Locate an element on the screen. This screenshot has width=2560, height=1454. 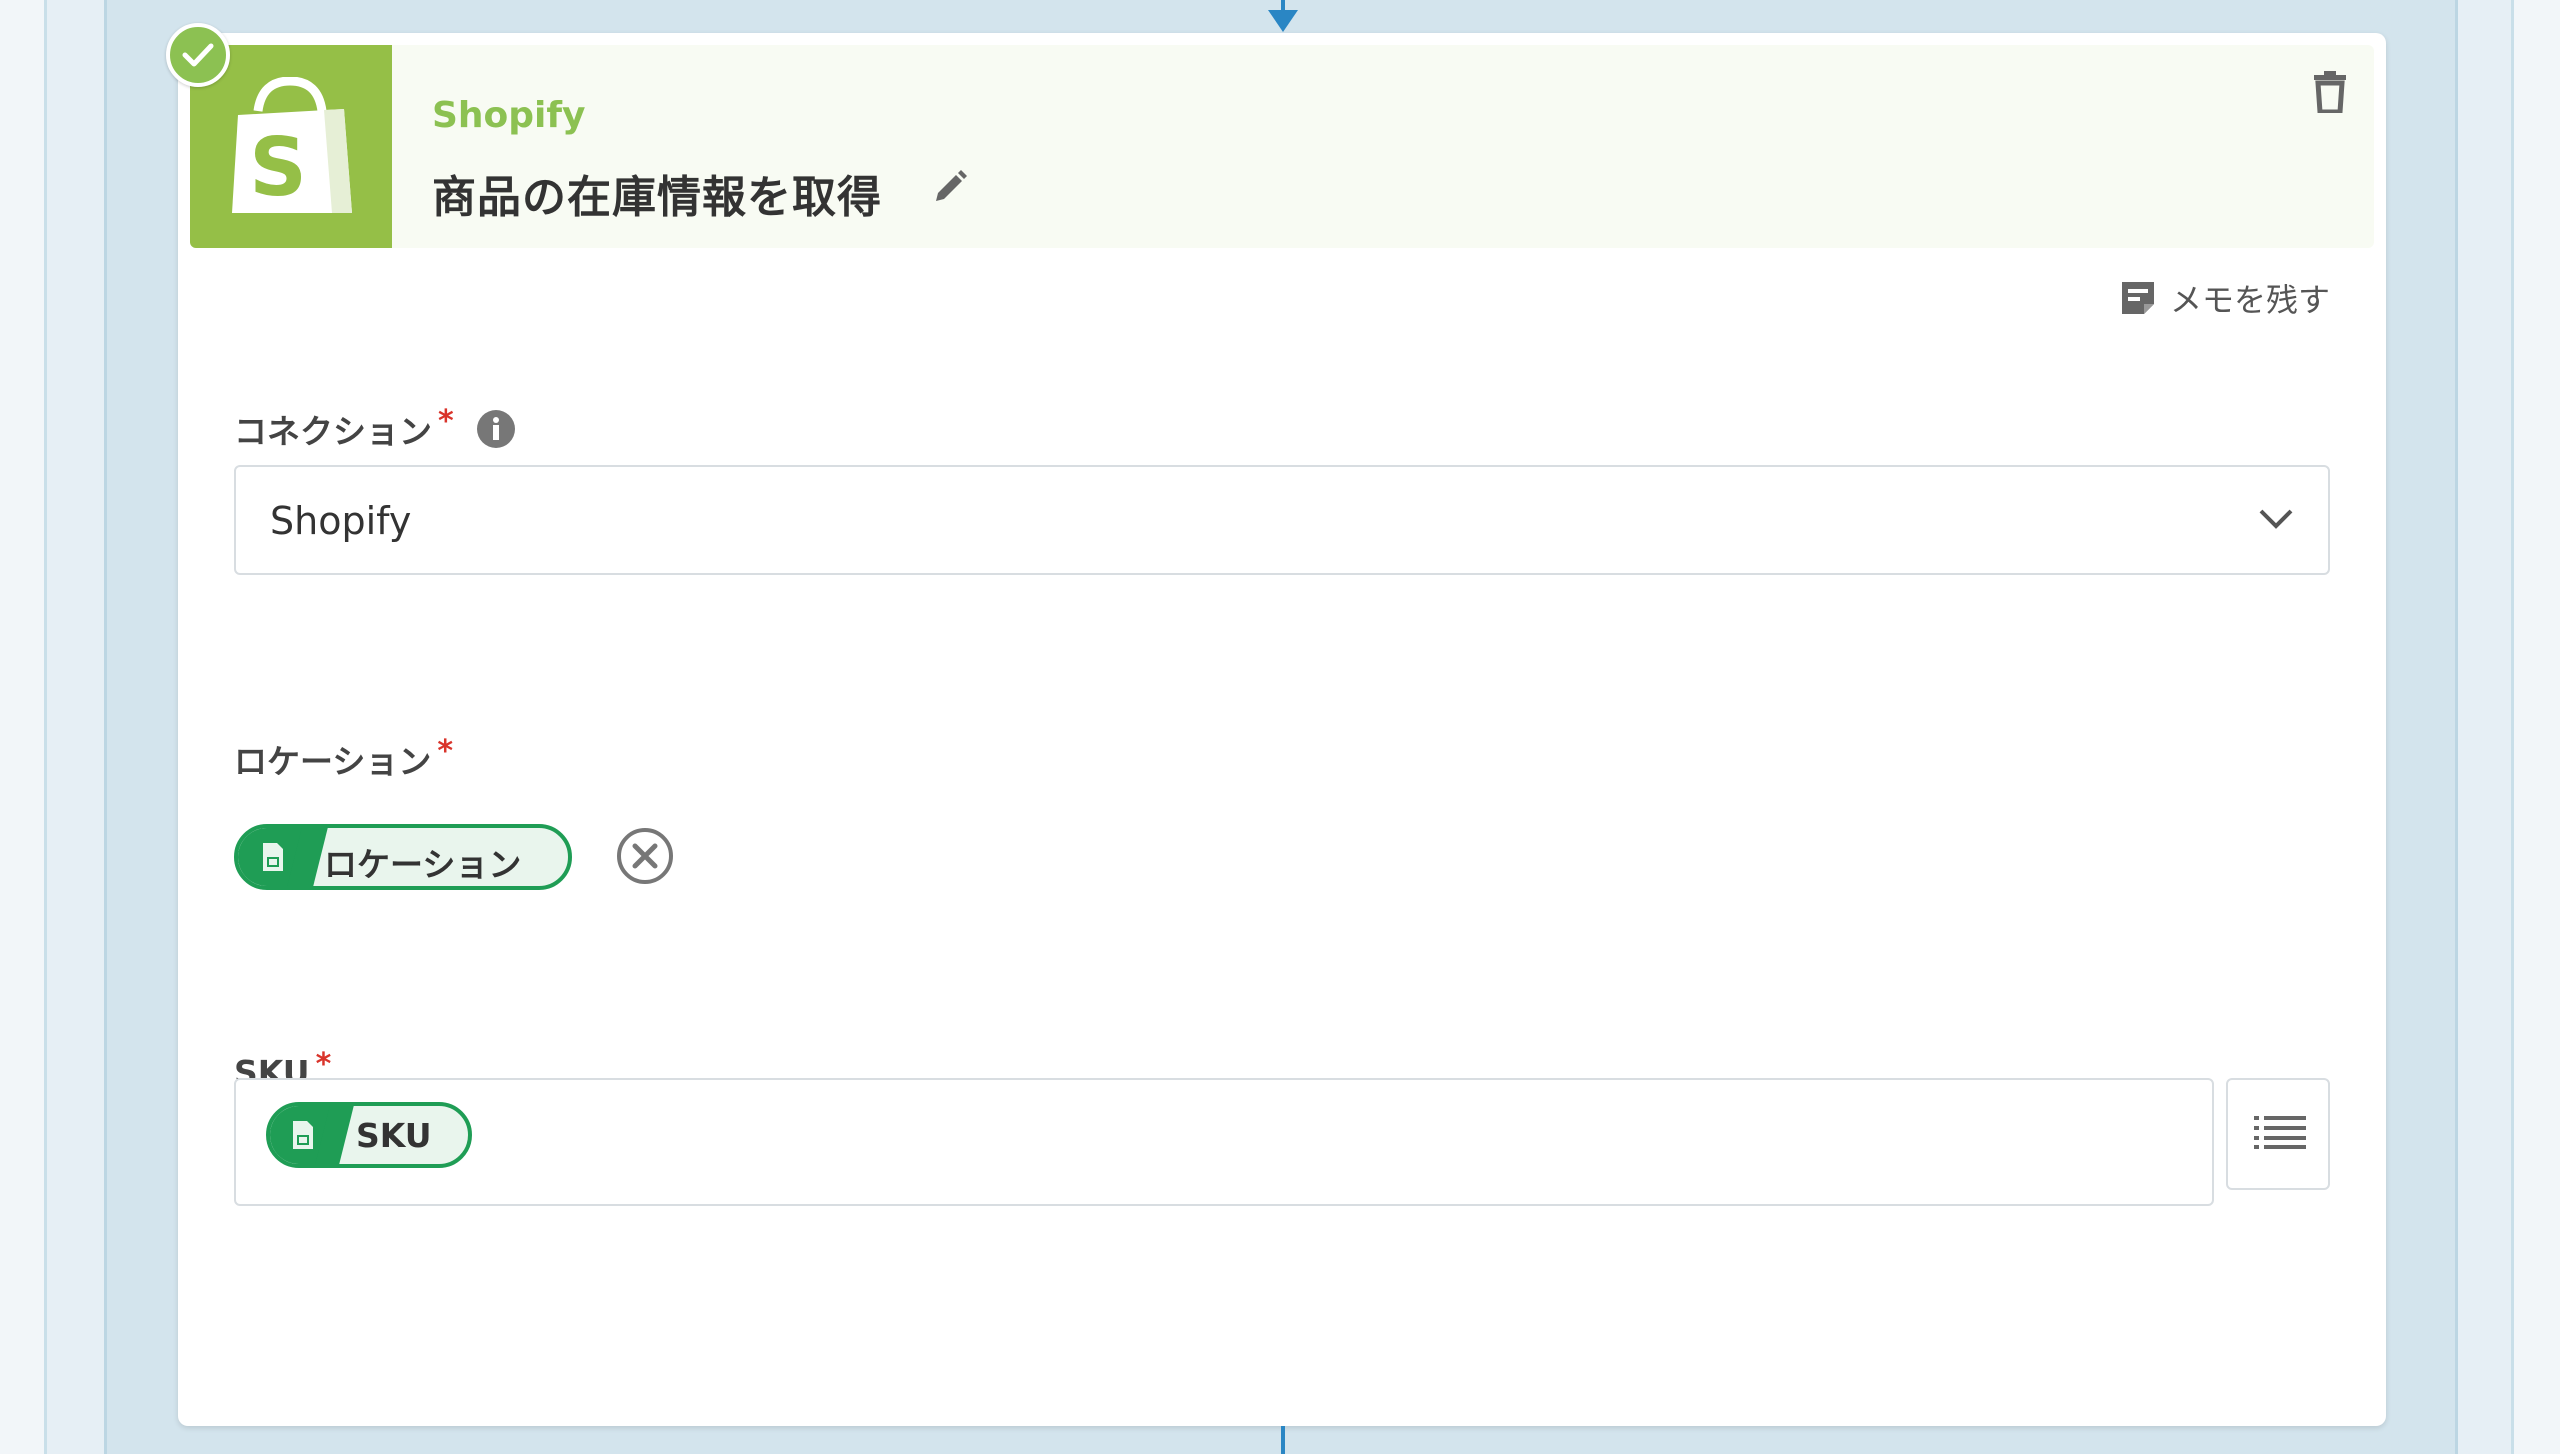
svg-text: S is located at coordinates (278, 167).